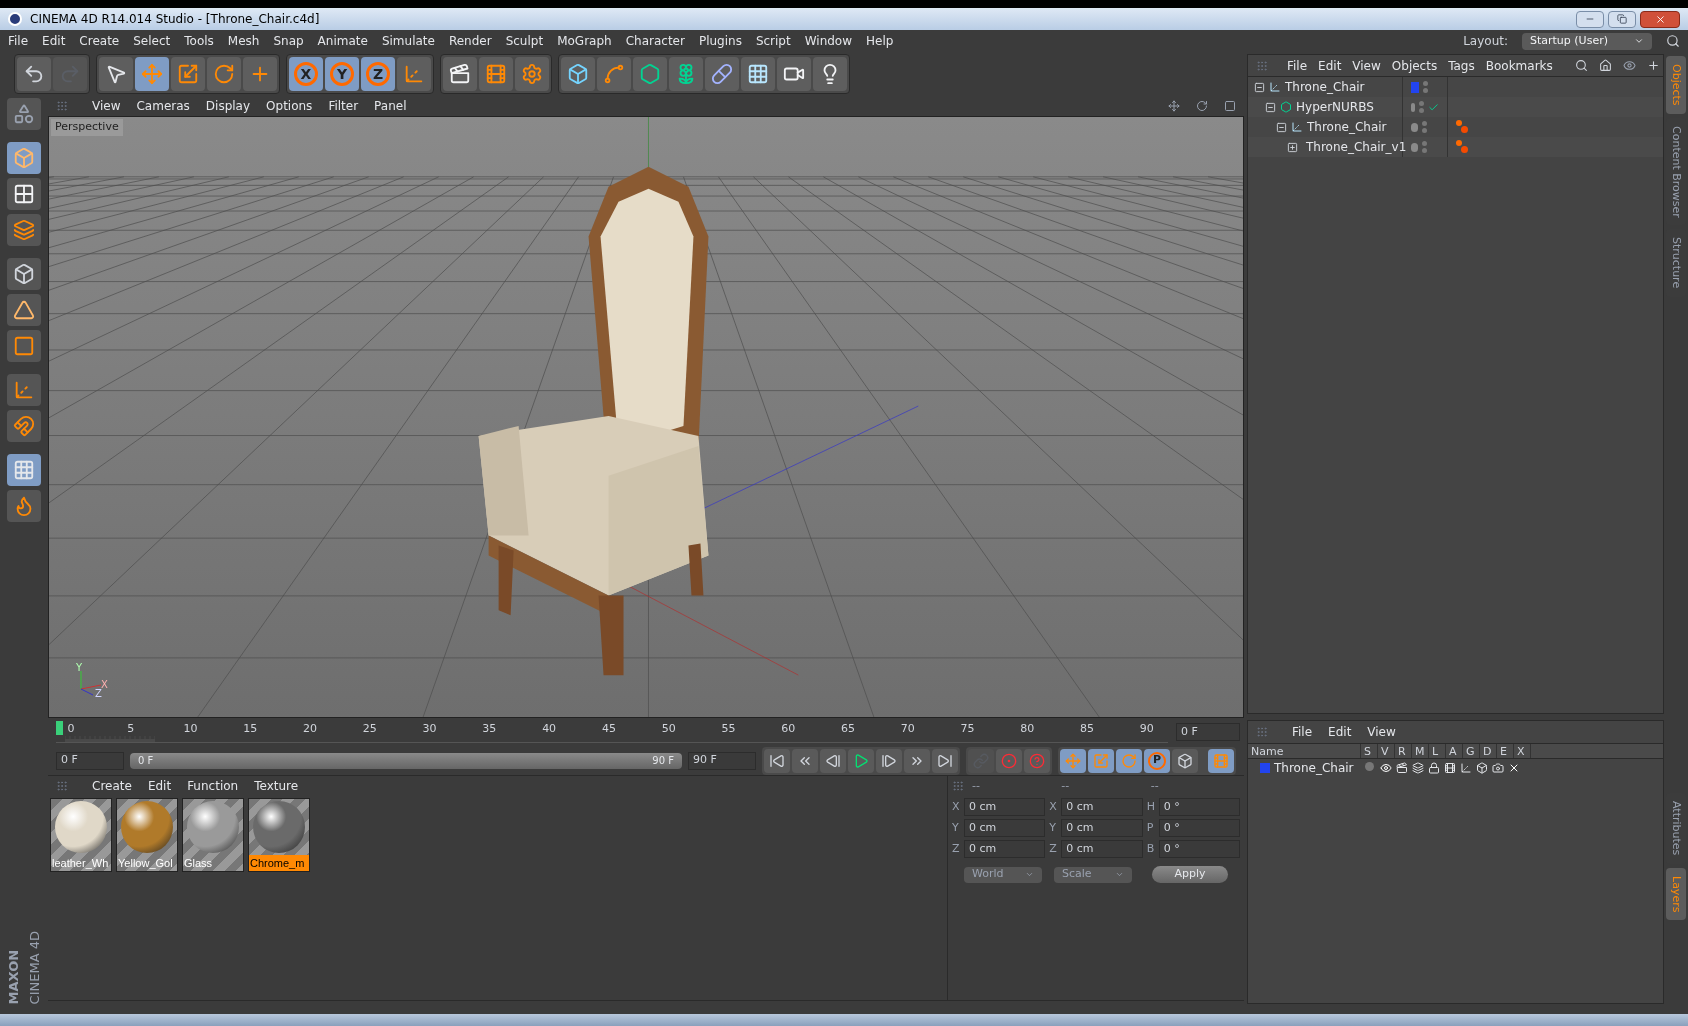  I want to click on material-tag-icon, so click(1462, 127).